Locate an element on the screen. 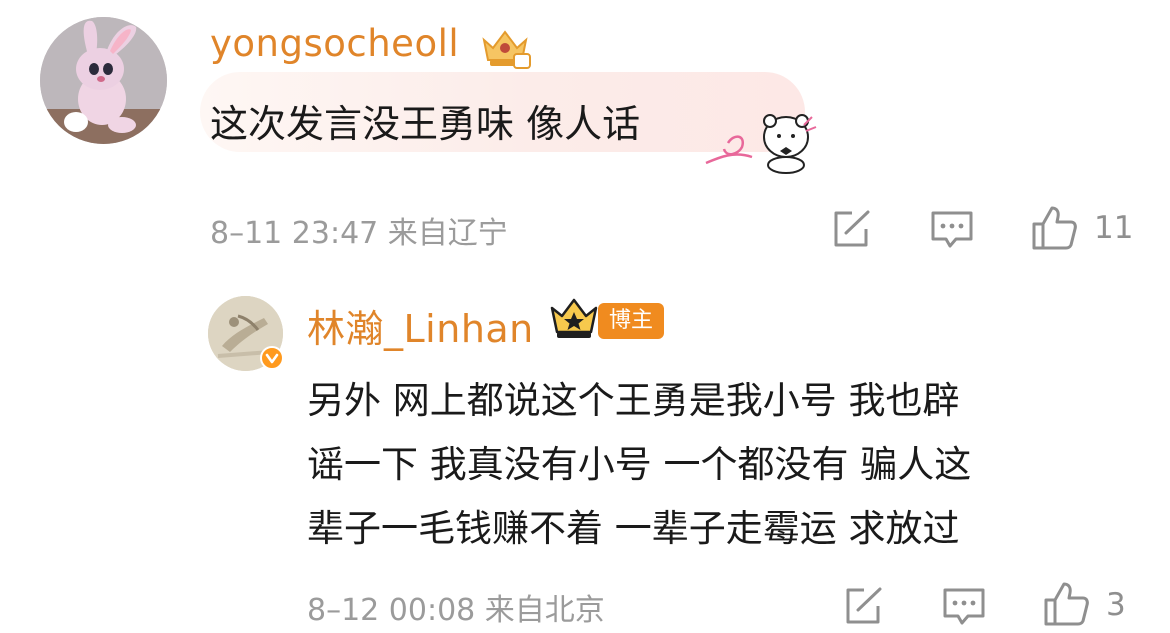 Image resolution: width=1170 pixels, height=633 pixels. comment-text: 这次发言没王勇味 像人话 is located at coordinates (425, 120).